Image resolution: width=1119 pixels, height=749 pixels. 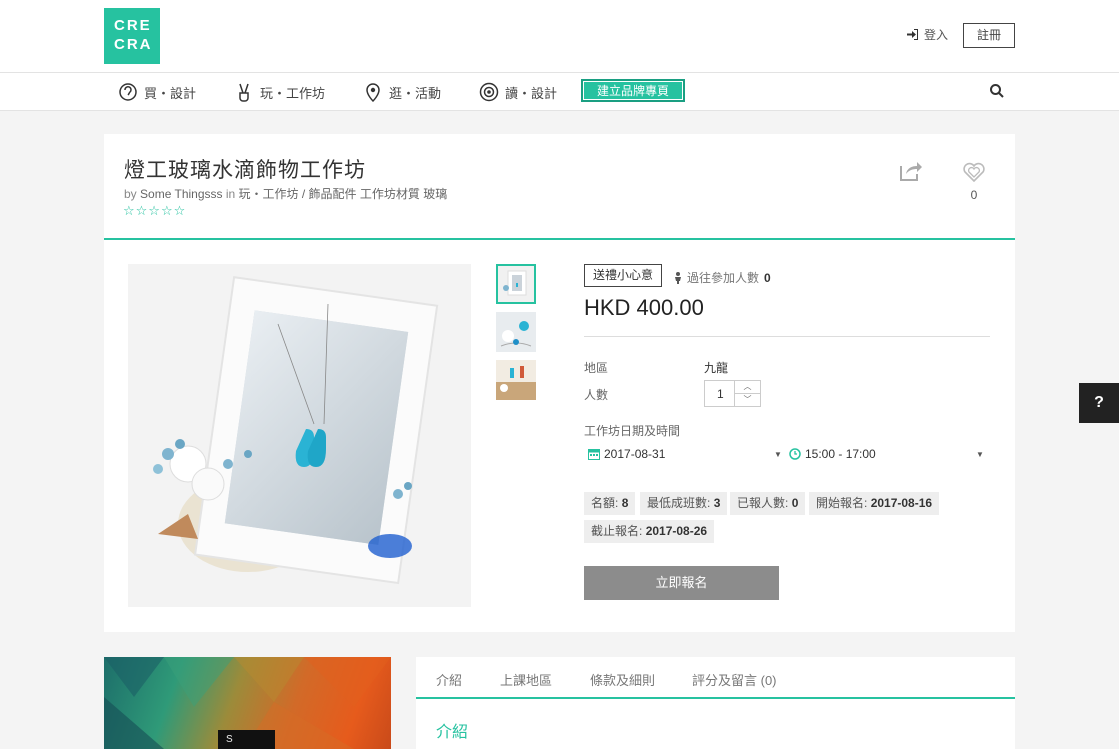 I want to click on top-header: CRE CRA 登入 註冊, so click(x=559, y=36).